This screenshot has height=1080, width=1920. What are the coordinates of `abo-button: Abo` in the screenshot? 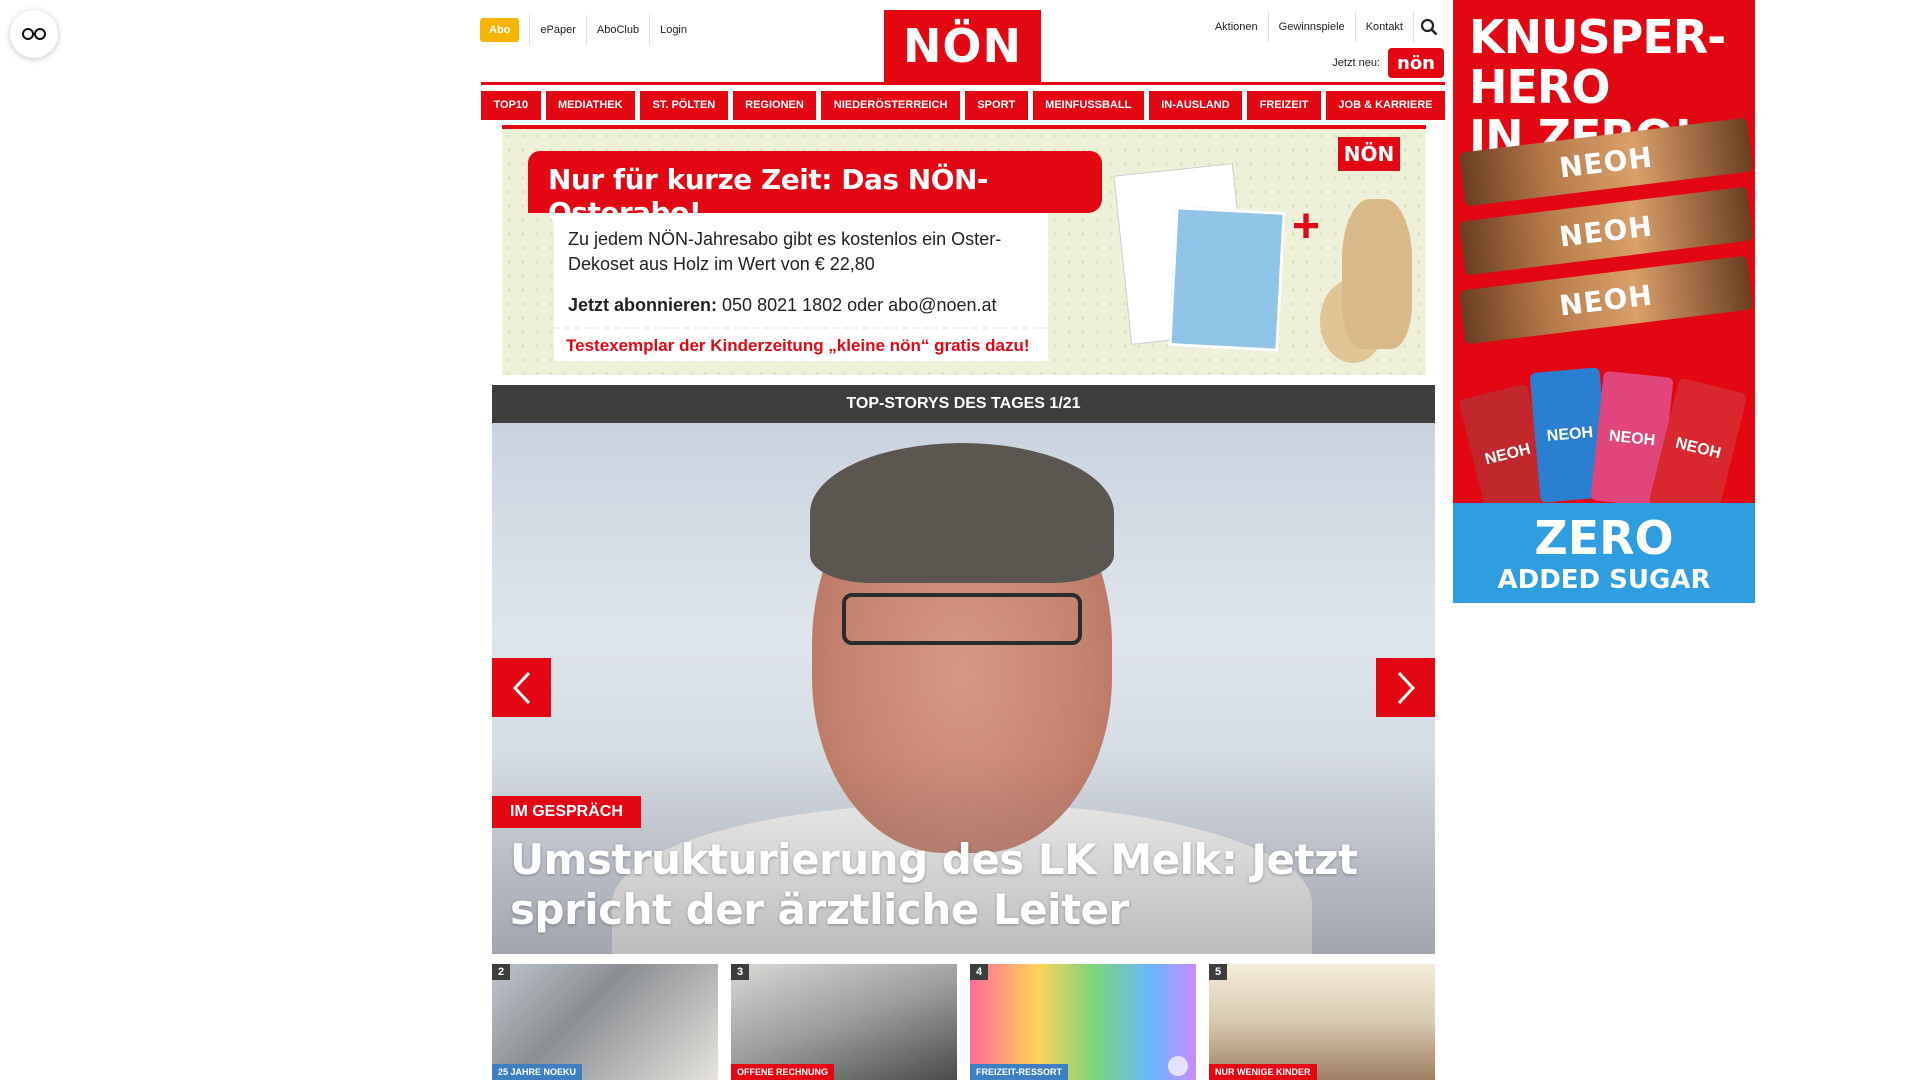 It's located at (500, 30).